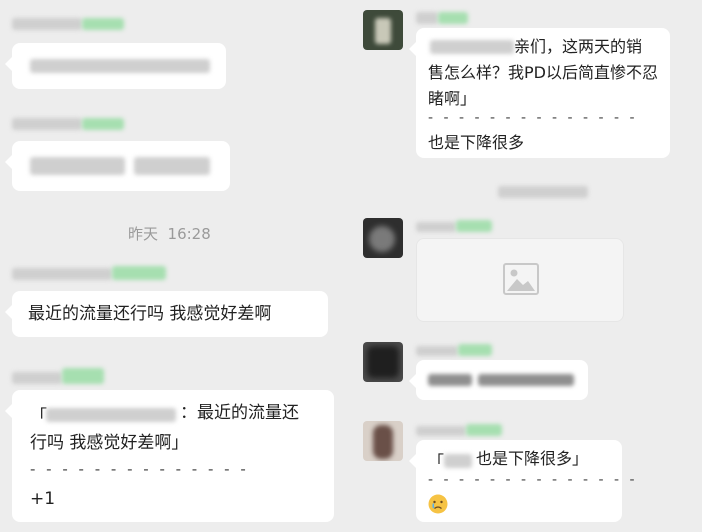 The image size is (702, 532). Describe the element at coordinates (239, 413) in the screenshot. I see `quoted-text-line1: ：最近的流量还` at that location.